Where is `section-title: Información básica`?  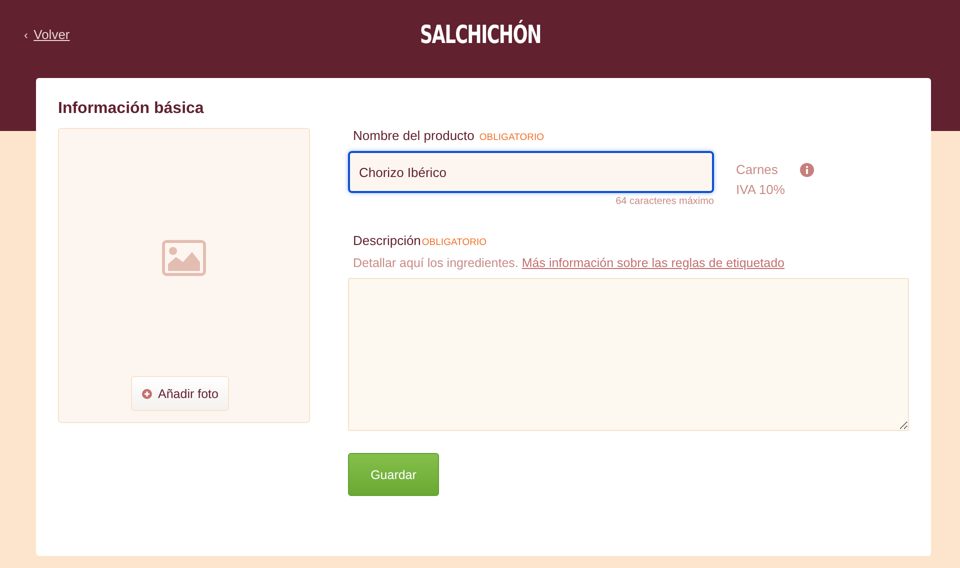
section-title: Información básica is located at coordinates (131, 109).